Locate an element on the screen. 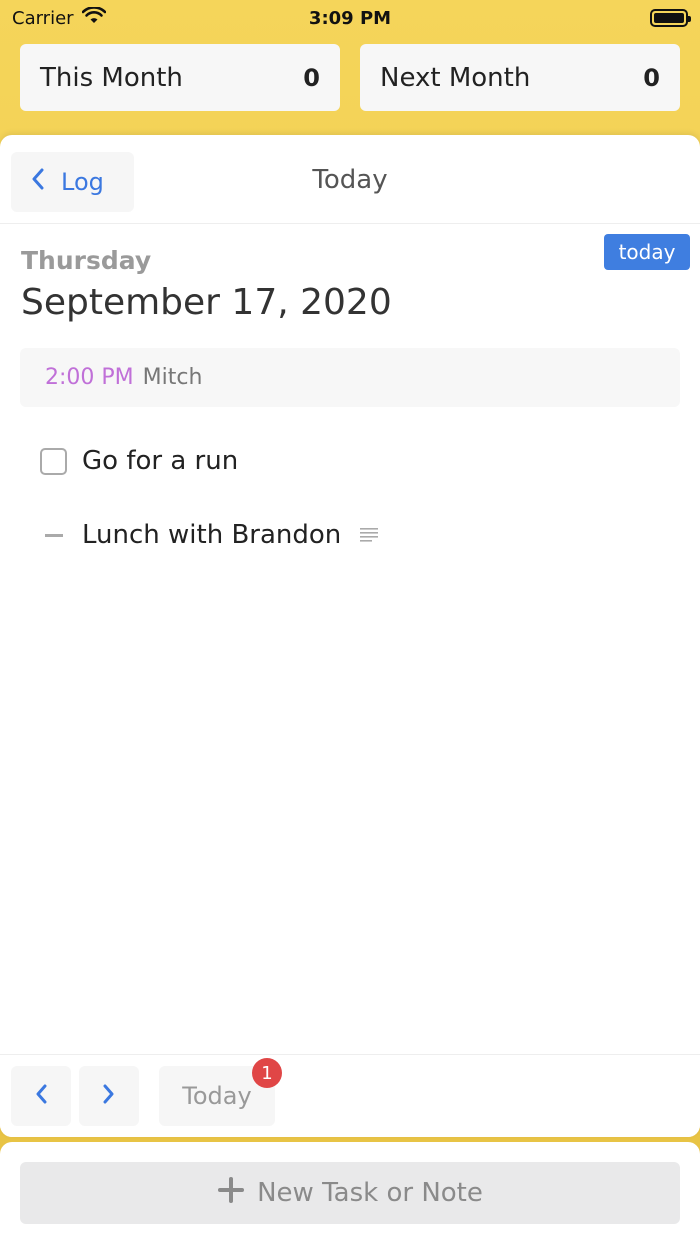 This screenshot has width=700, height=1244. plus-icon is located at coordinates (231, 1193).